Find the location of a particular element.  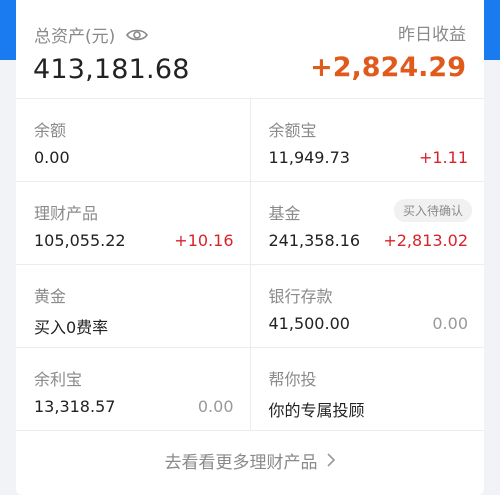

asset-item-change: +10.16 is located at coordinates (204, 240).